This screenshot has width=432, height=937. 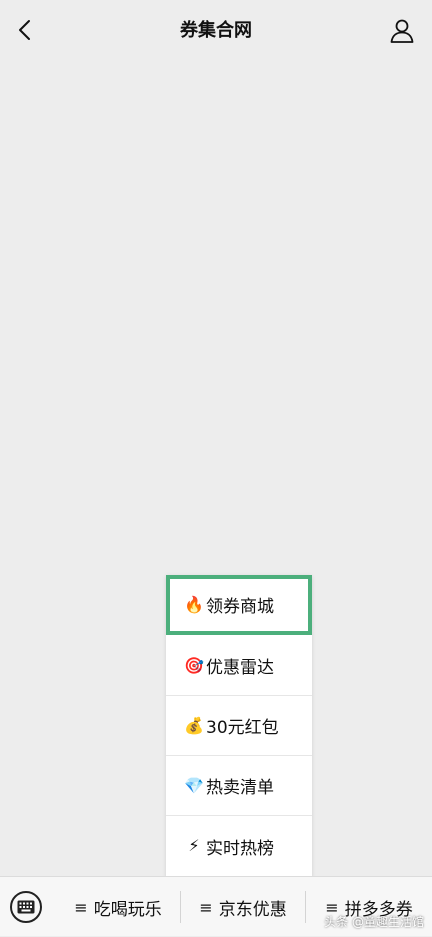 What do you see at coordinates (194, 665) in the screenshot?
I see `target-icon: 🎯` at bounding box center [194, 665].